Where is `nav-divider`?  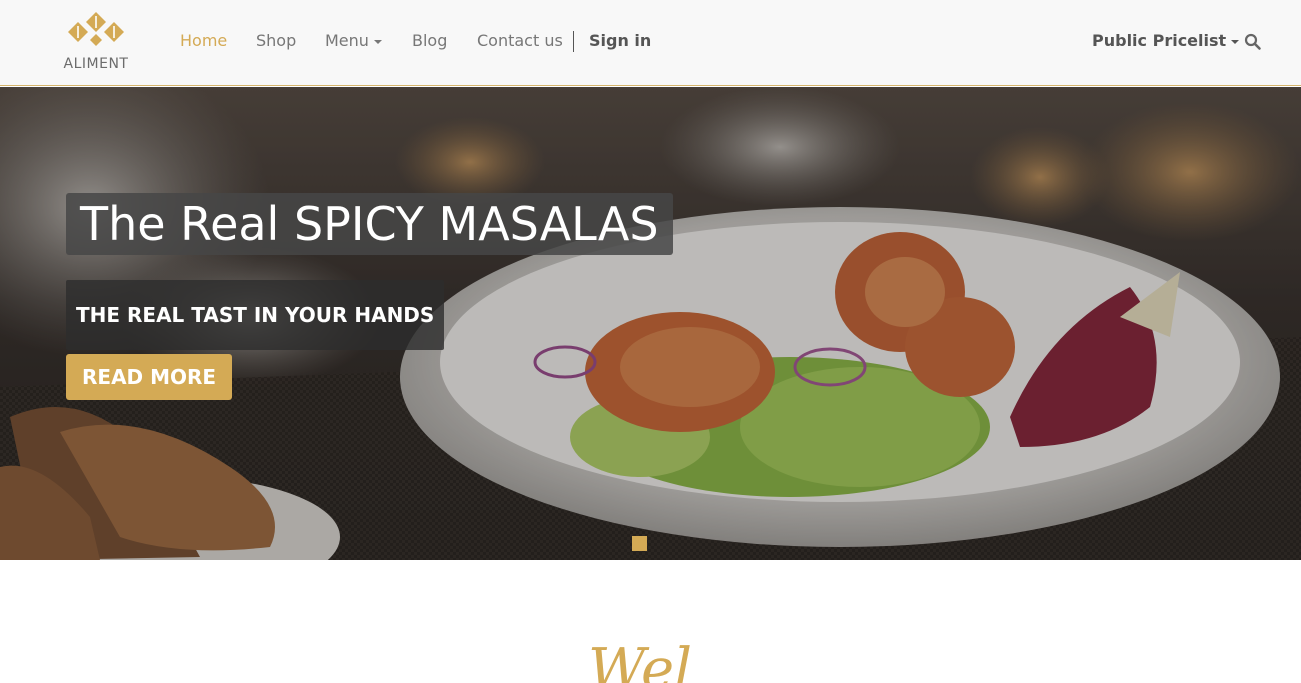
nav-divider is located at coordinates (573, 41).